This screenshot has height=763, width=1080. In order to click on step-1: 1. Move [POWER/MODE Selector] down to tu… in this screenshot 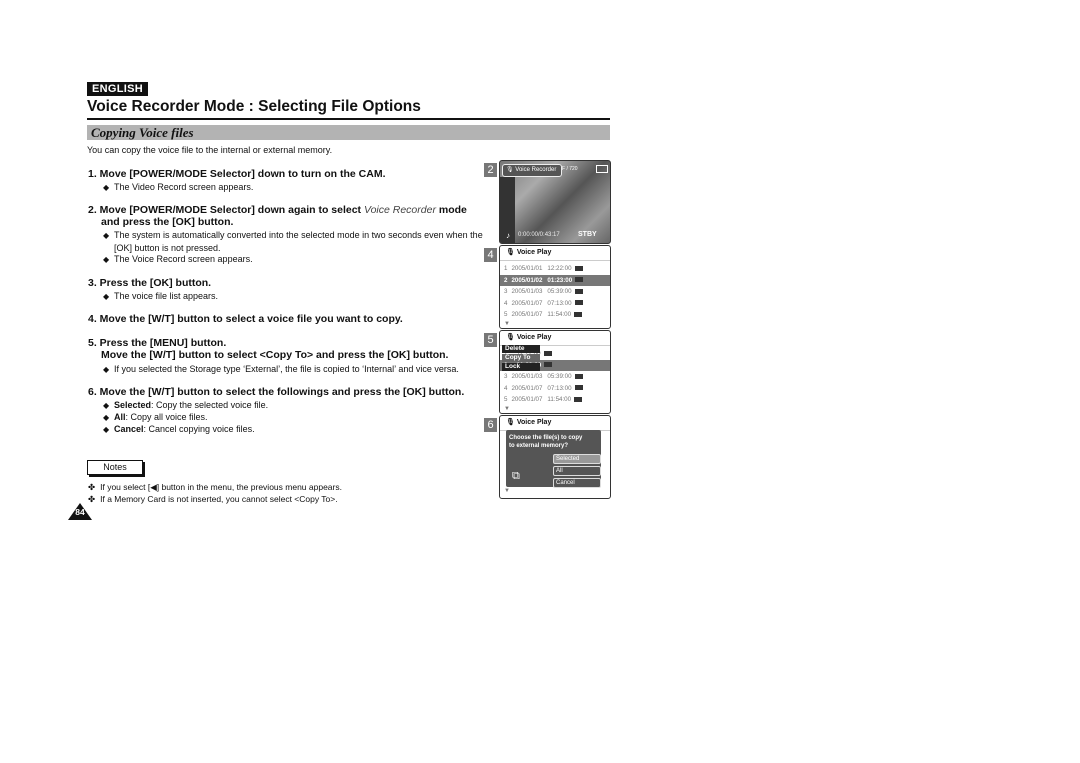, I will do `click(237, 174)`.